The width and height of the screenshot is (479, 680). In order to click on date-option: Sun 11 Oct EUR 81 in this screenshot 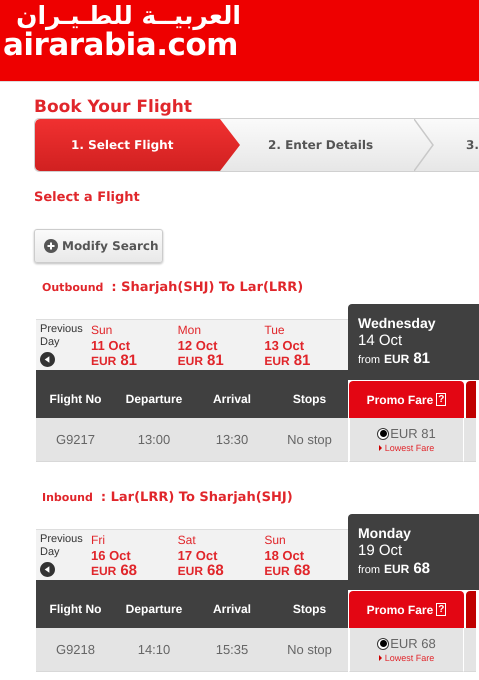, I will do `click(131, 345)`.